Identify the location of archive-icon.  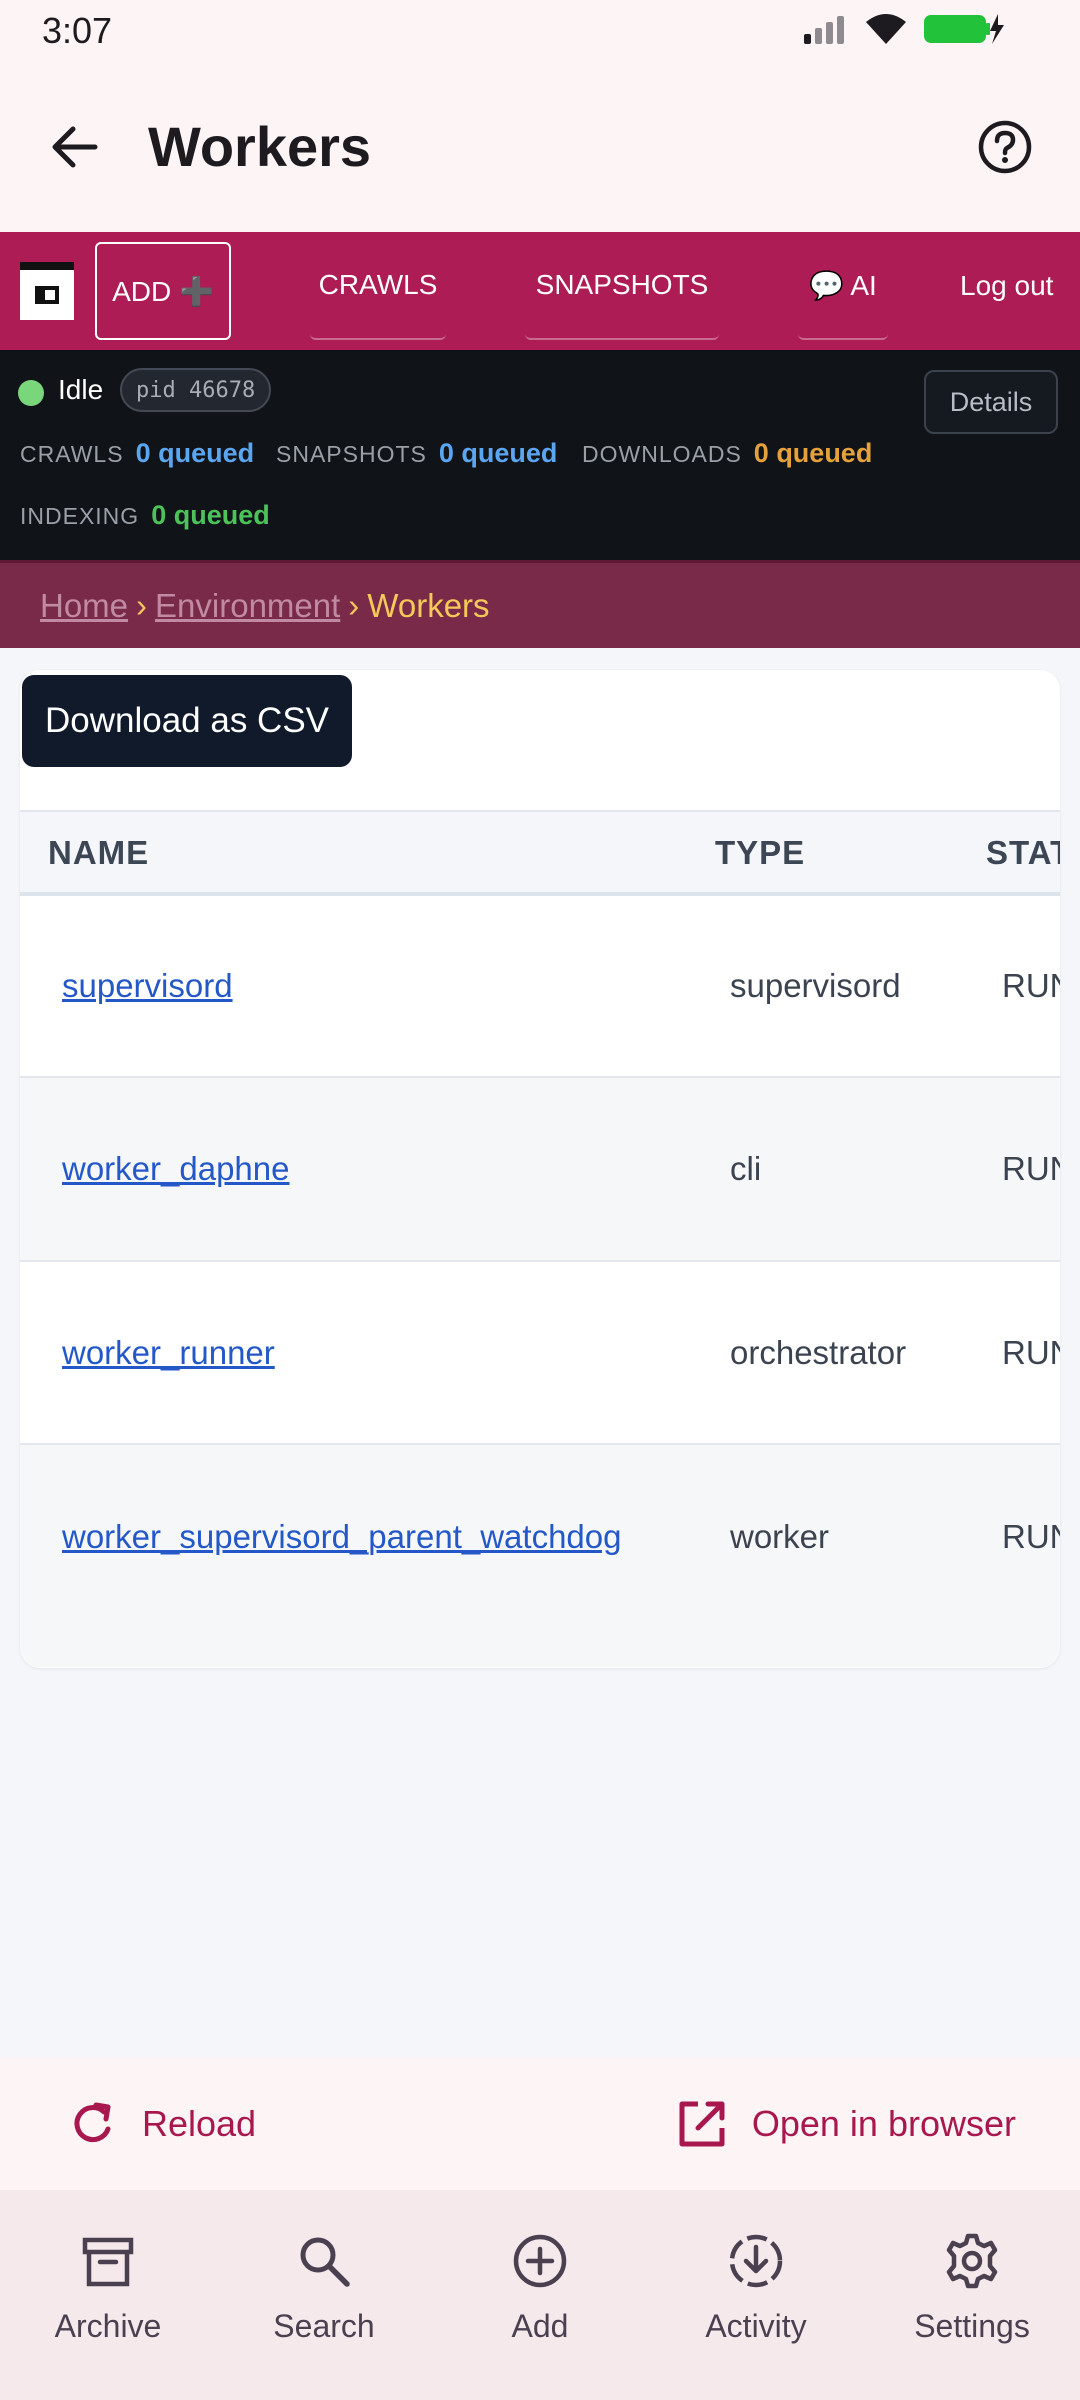
(108, 2262).